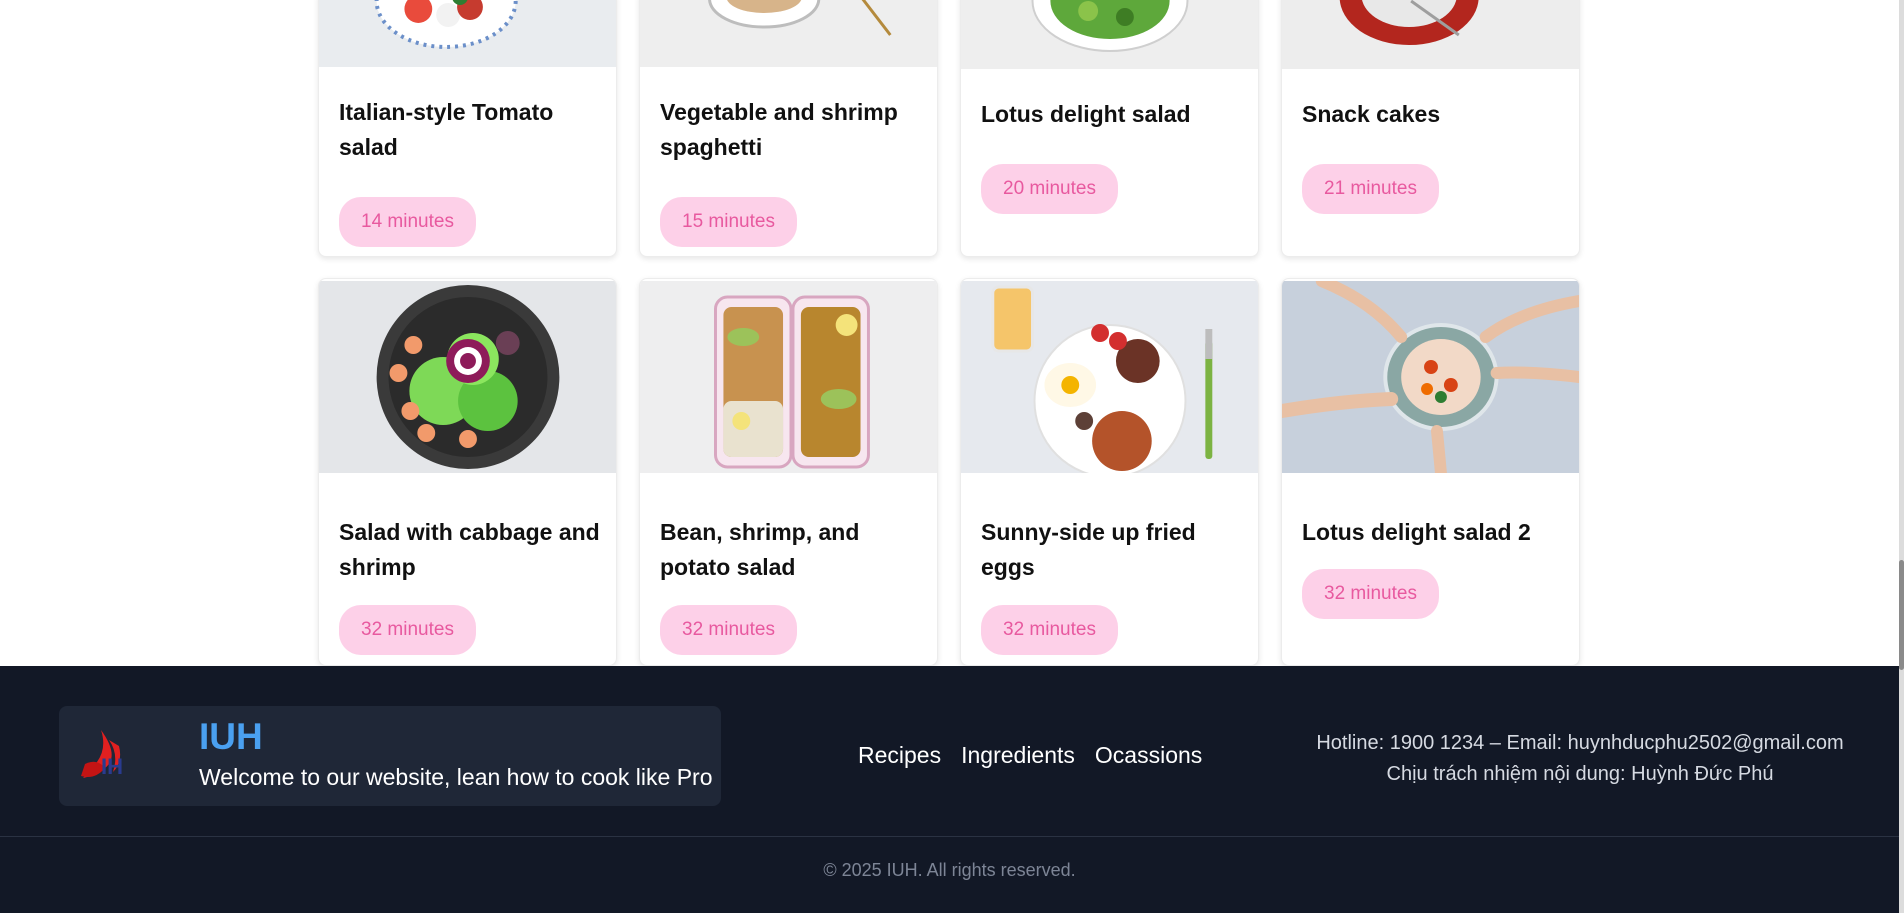 This screenshot has width=1904, height=913. What do you see at coordinates (1433, 532) in the screenshot?
I see `recipe-title: Lotus delight salad 2` at bounding box center [1433, 532].